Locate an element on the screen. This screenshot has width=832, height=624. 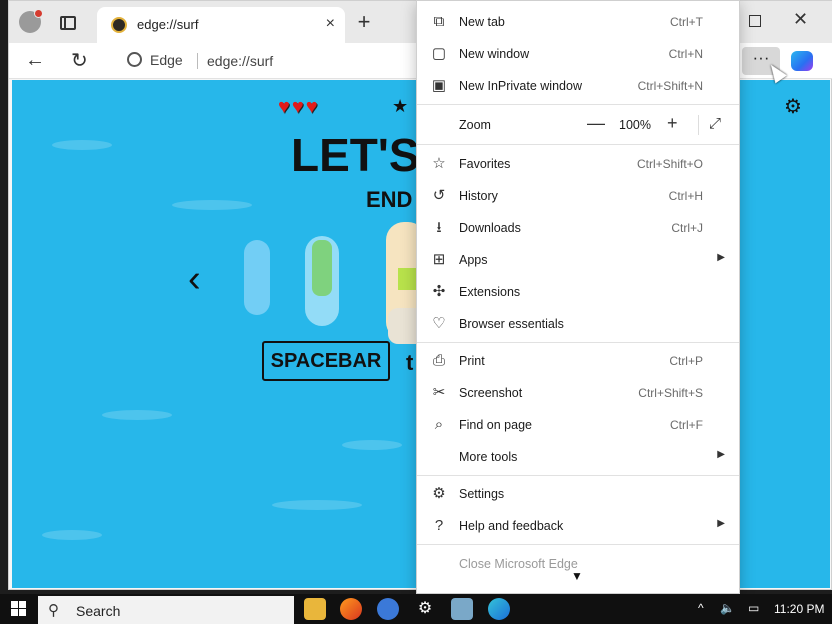
menu-item-browser-essentials: ♡ Browser essentials is located at coordinates (578, 324).